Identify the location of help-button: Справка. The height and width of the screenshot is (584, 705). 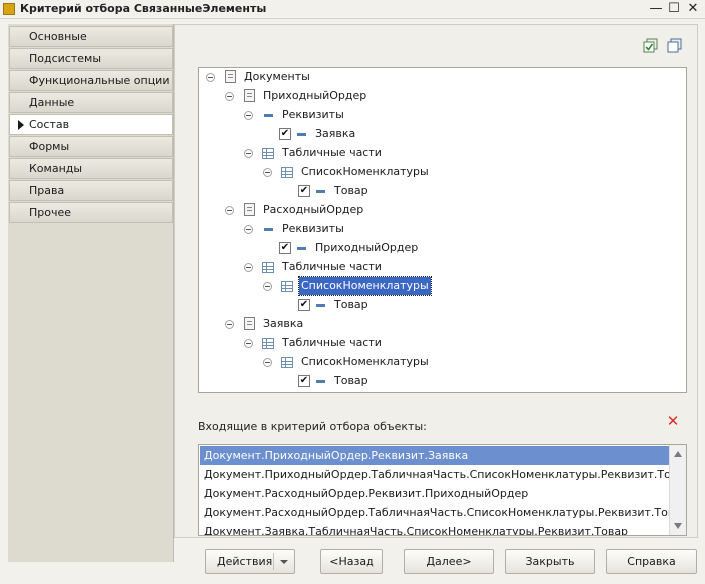
(651, 561).